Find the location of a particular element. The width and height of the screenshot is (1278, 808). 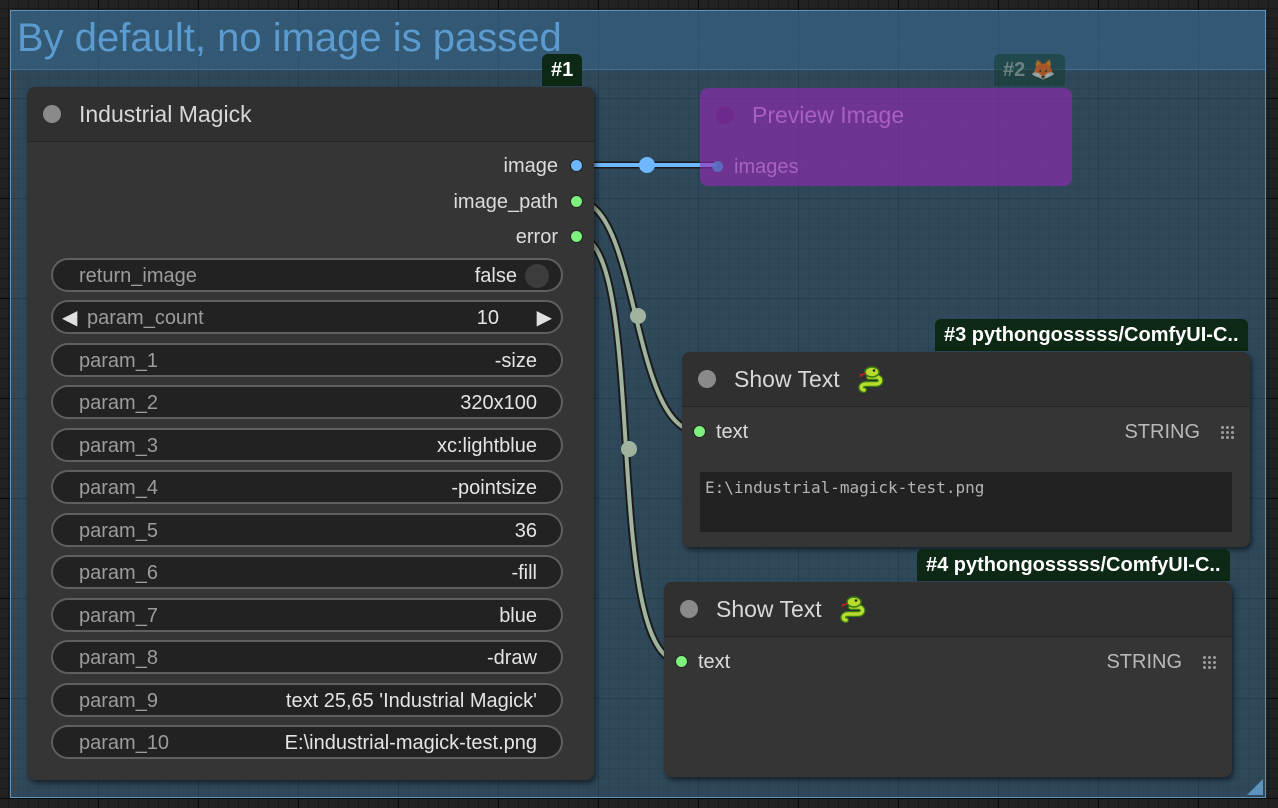

node-1-badge: #1 is located at coordinates (562, 70).